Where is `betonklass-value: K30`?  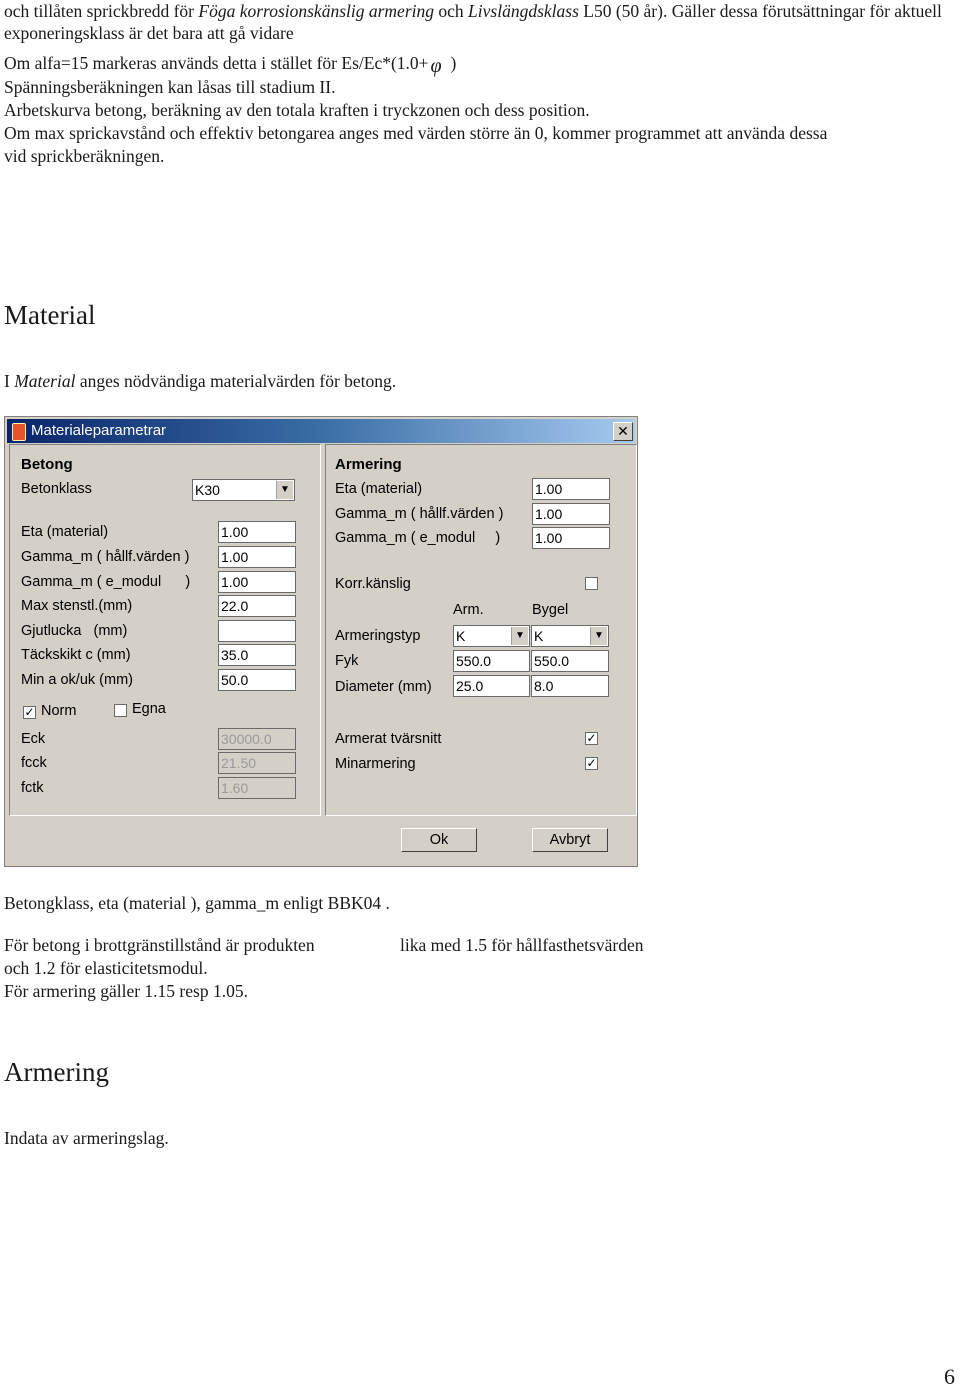
betonklass-value: K30 is located at coordinates (207, 490).